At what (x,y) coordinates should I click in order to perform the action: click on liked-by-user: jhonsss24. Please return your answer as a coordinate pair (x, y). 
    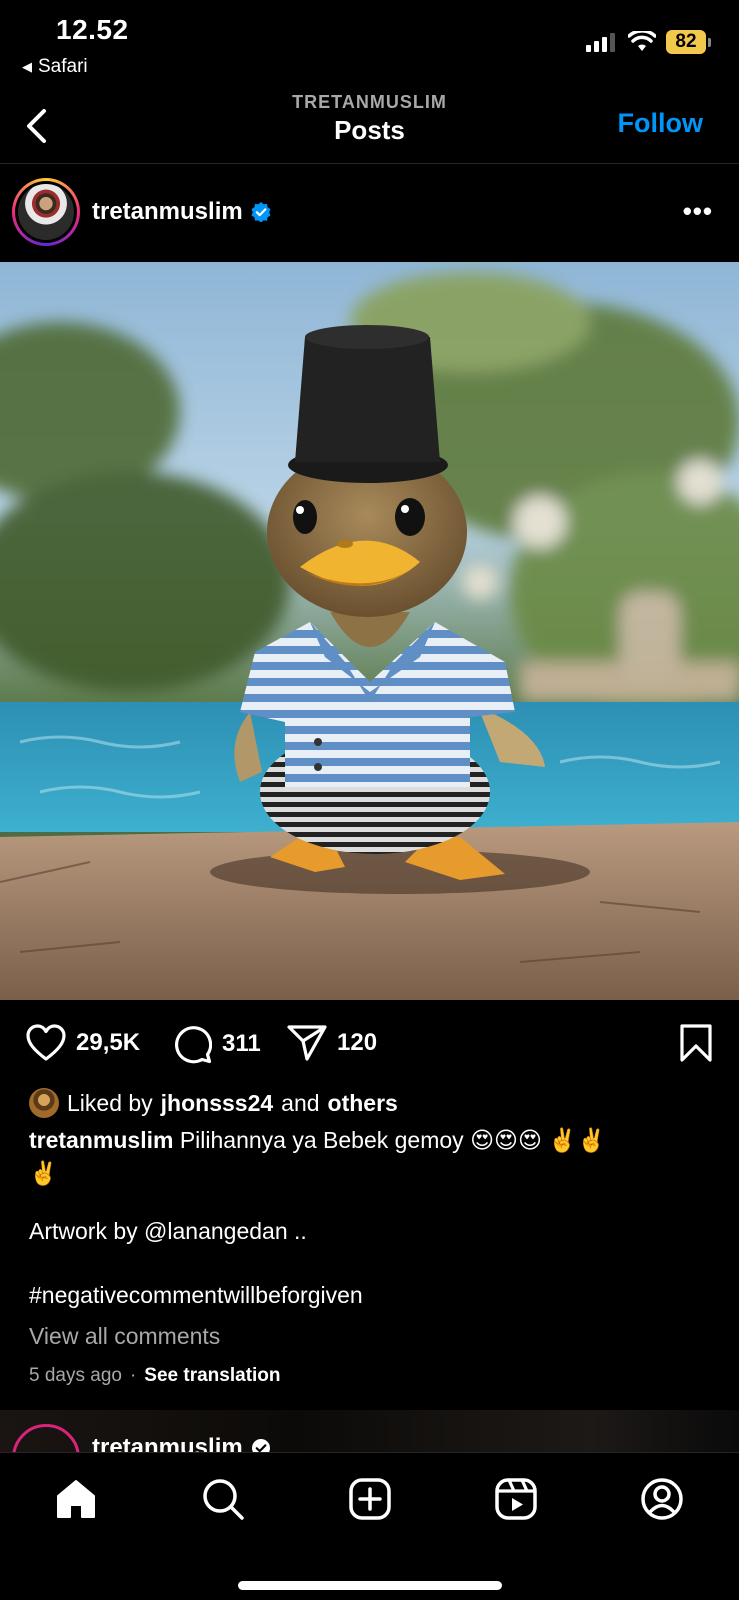
    Looking at the image, I should click on (217, 1103).